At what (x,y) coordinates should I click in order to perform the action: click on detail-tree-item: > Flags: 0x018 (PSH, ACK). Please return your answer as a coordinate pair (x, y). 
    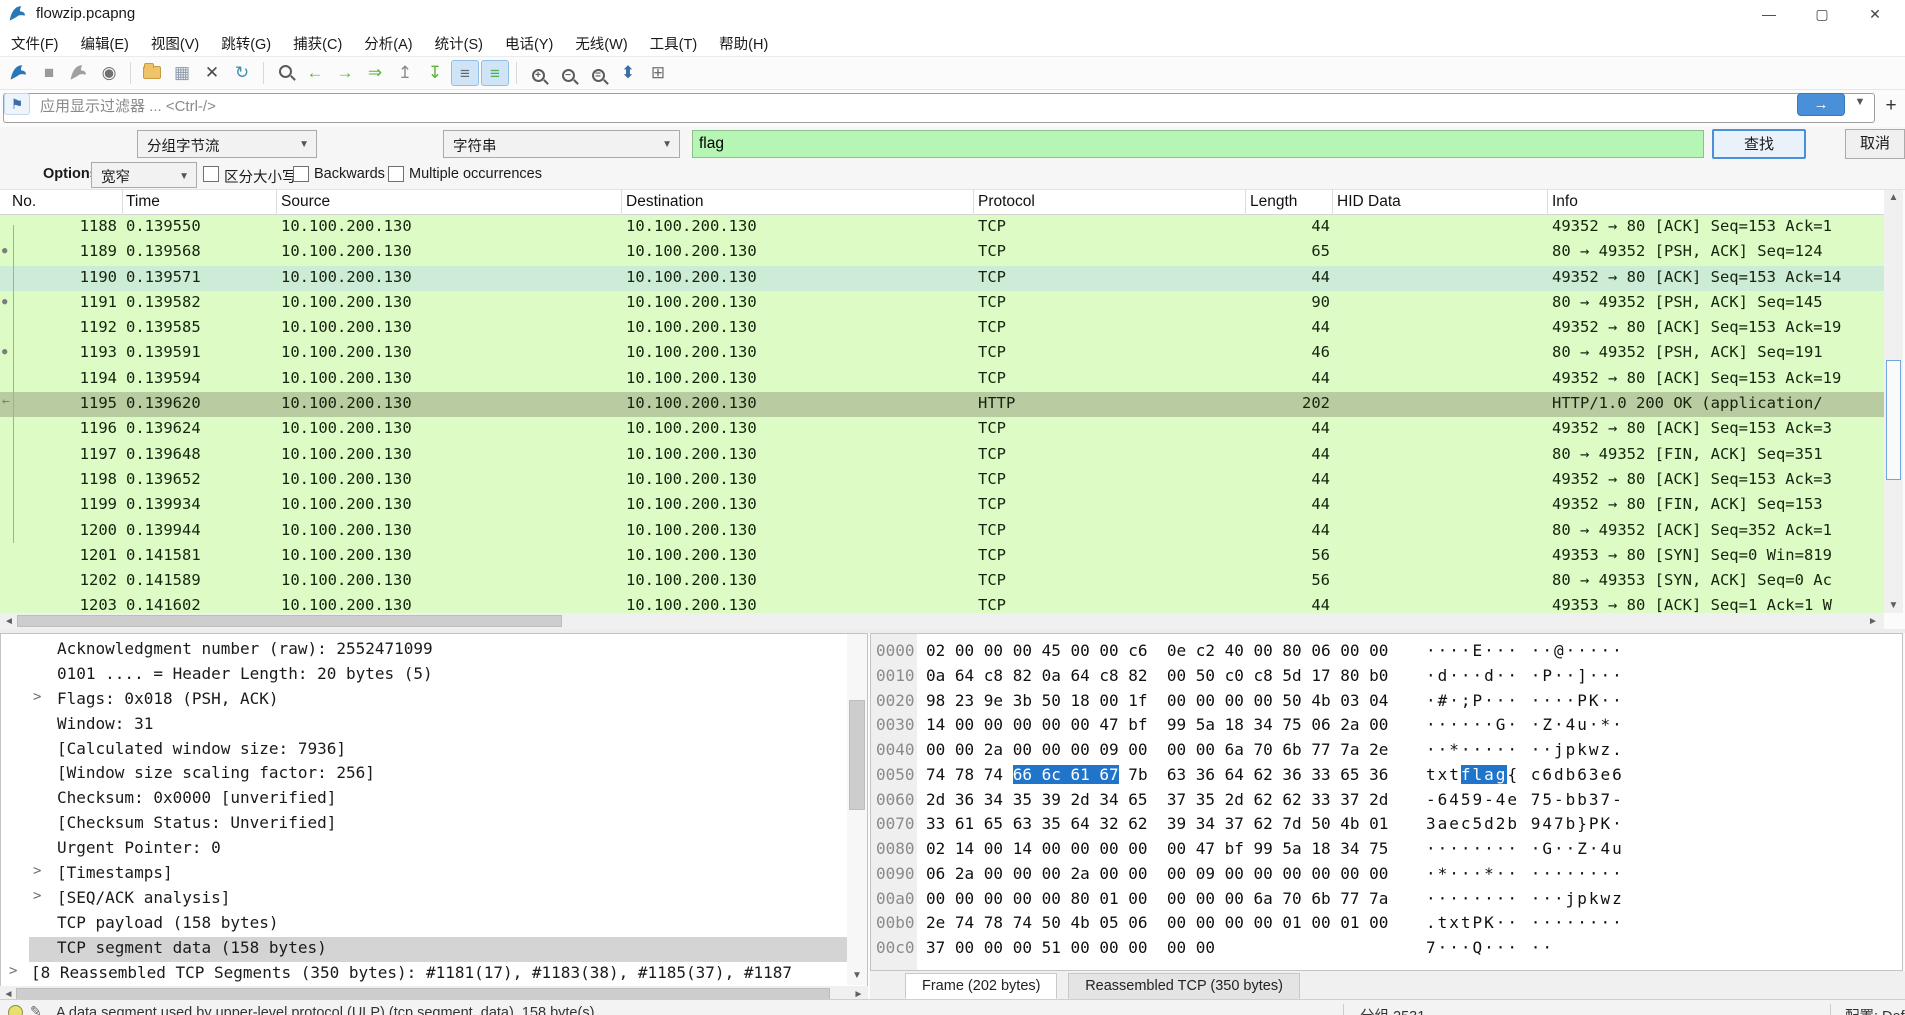
    Looking at the image, I should click on (434, 700).